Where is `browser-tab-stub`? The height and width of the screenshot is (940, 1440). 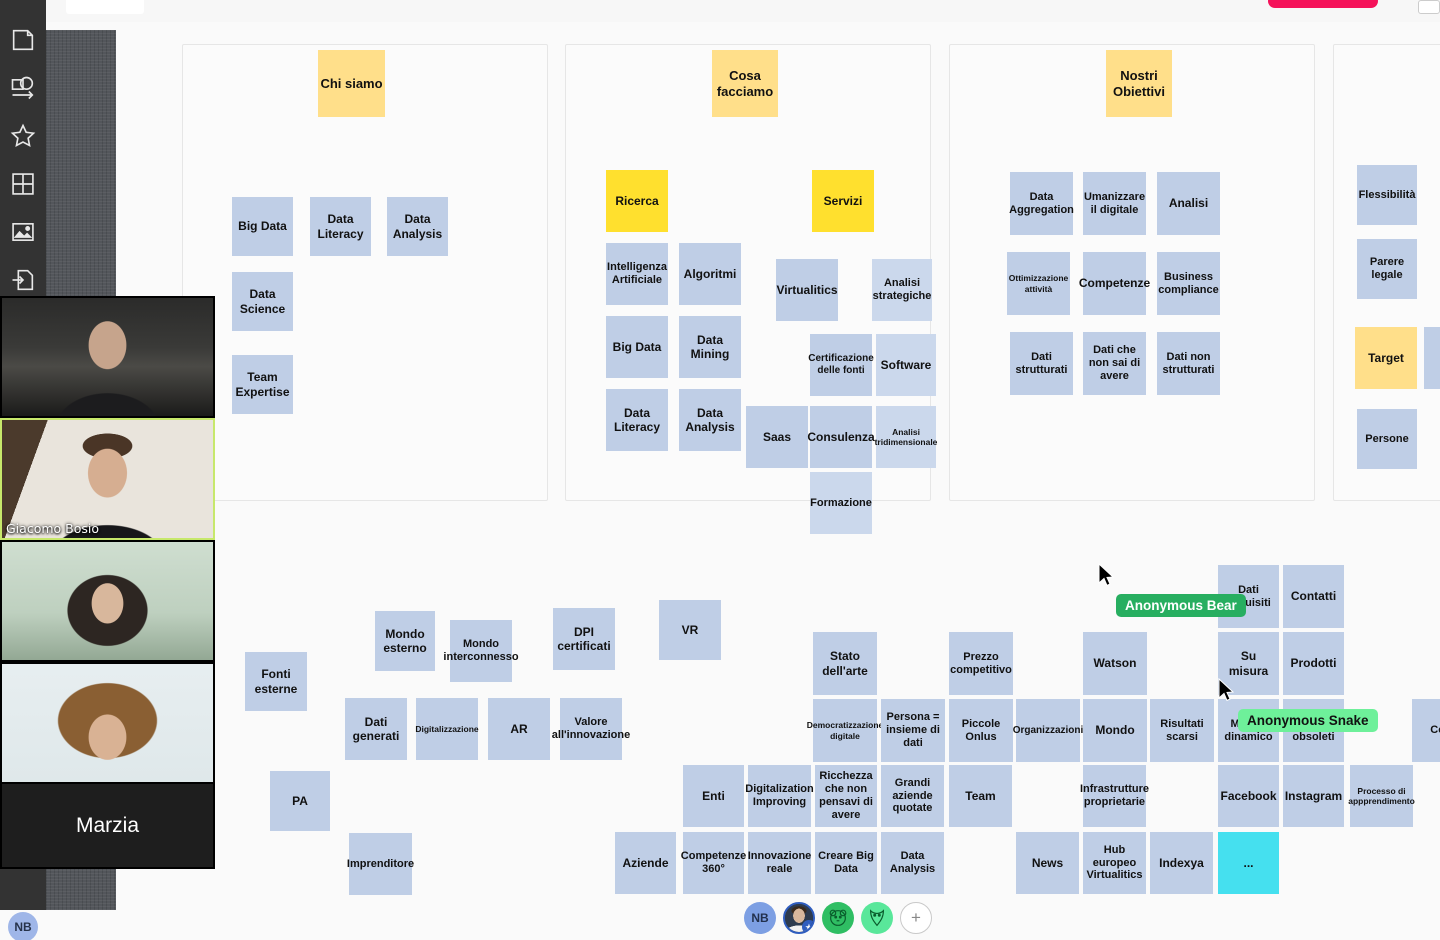
browser-tab-stub is located at coordinates (105, 7).